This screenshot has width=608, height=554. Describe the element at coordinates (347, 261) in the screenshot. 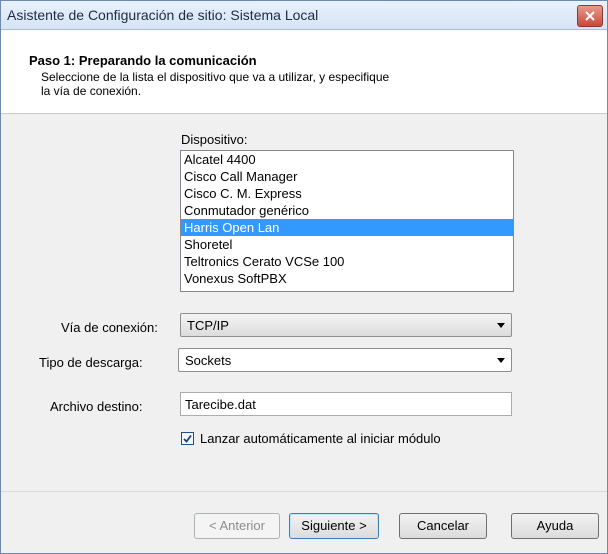

I see `device-item-teltronics: Teltronics Cerato VCSe 100` at that location.